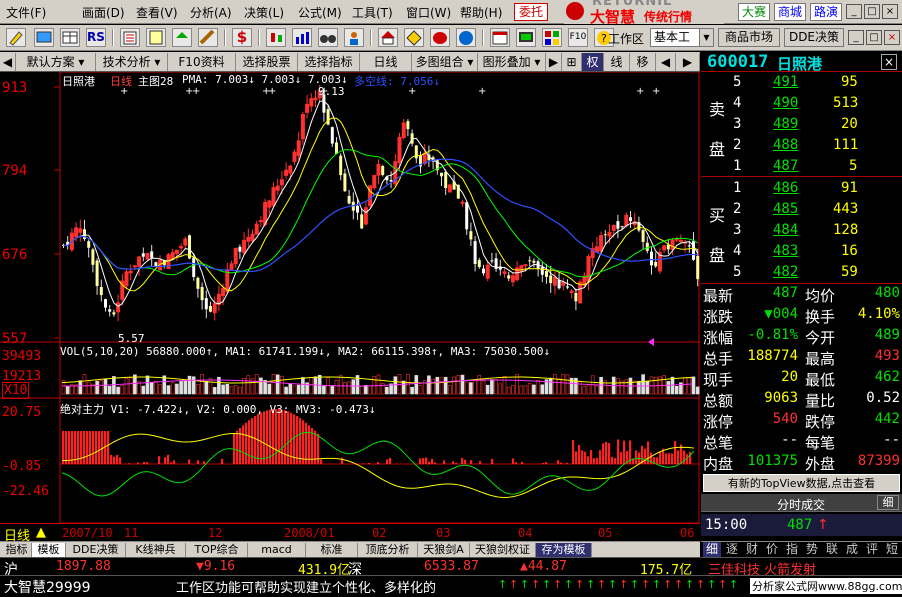 Image resolution: width=902 pixels, height=597 pixels. I want to click on roadshow-button: 路演, so click(826, 12).